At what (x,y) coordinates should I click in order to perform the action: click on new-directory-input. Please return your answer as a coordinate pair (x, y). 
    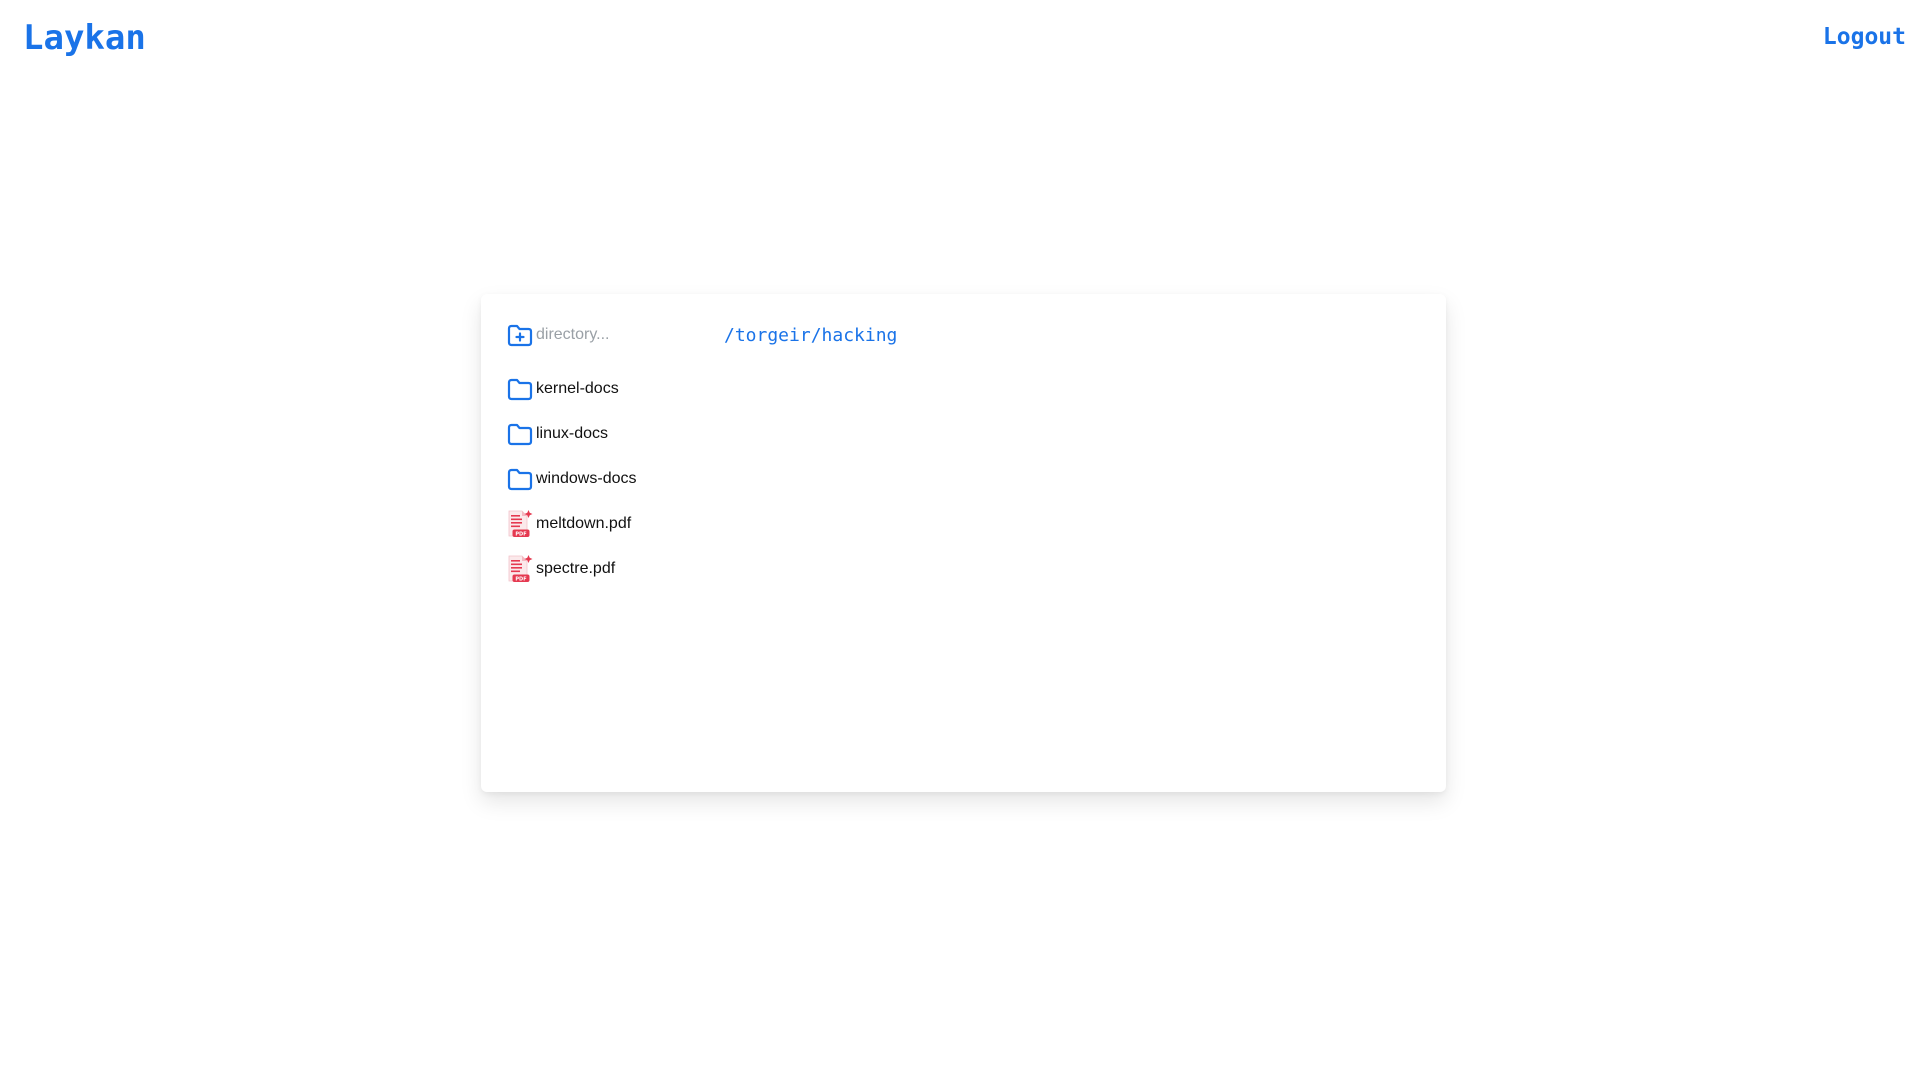
    Looking at the image, I should click on (626, 335).